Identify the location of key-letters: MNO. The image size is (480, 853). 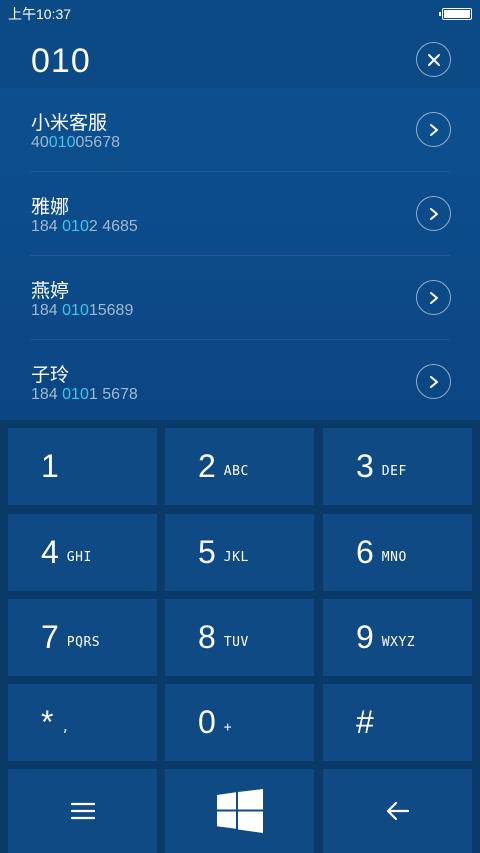
(394, 557).